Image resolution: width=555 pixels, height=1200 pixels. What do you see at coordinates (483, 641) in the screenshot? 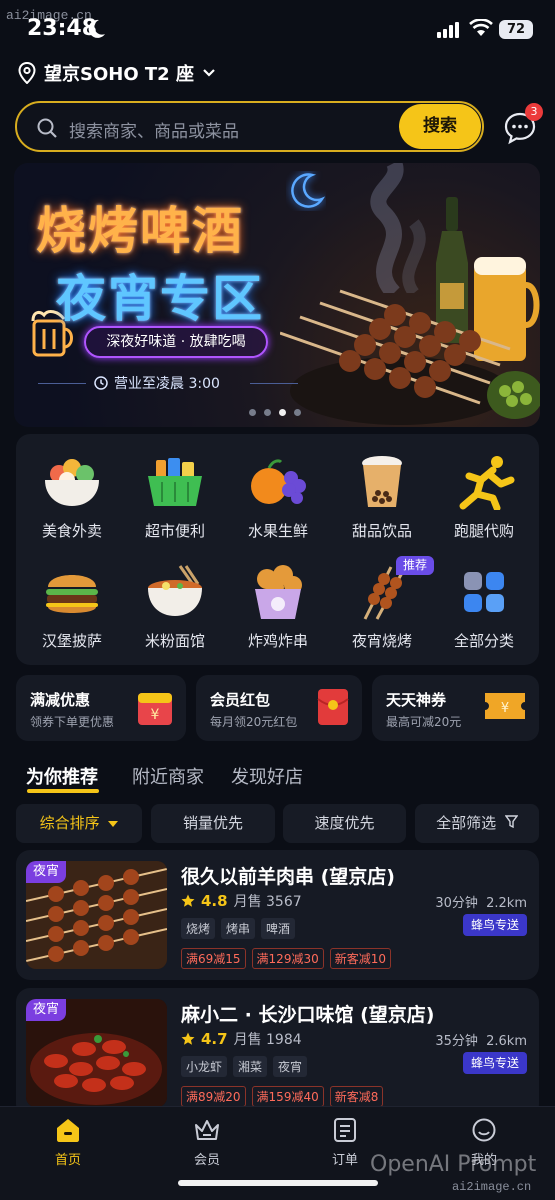
I see `category-label: 全部分类` at bounding box center [483, 641].